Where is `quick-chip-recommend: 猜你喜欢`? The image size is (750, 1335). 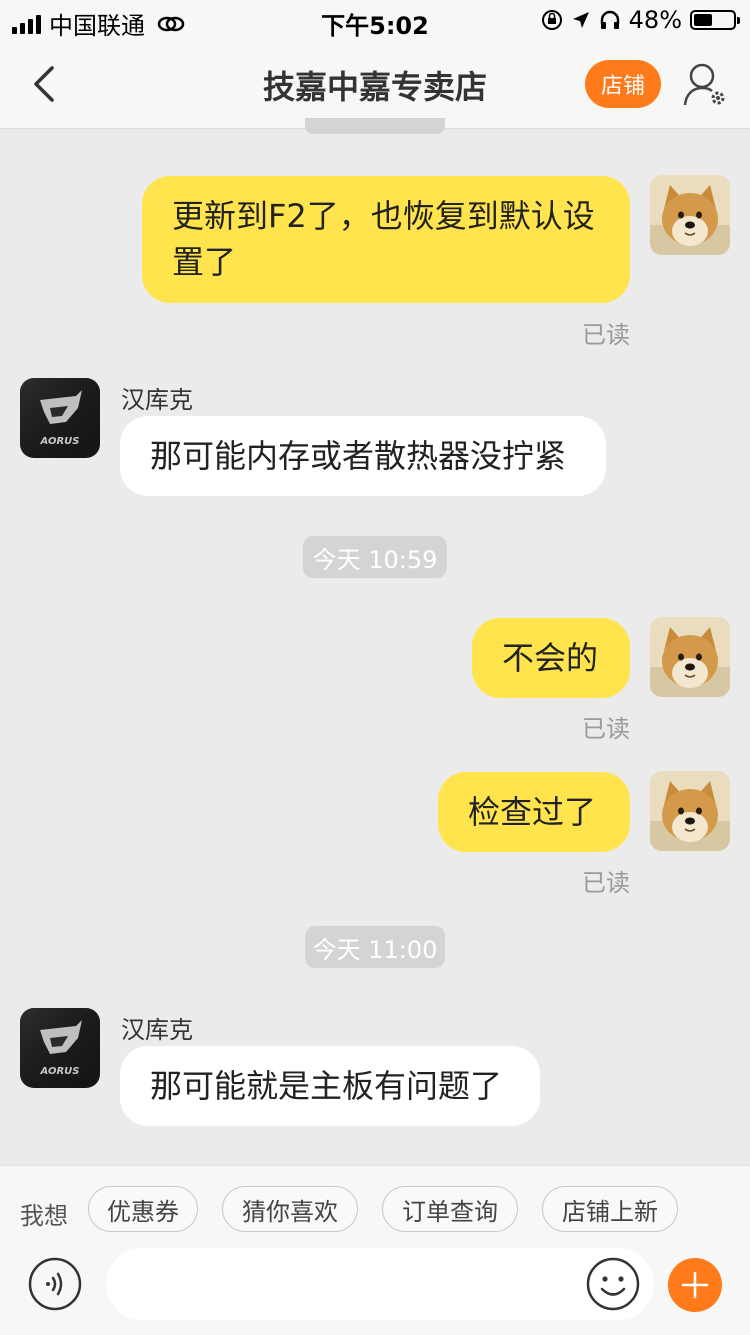 quick-chip-recommend: 猜你喜欢 is located at coordinates (290, 1209).